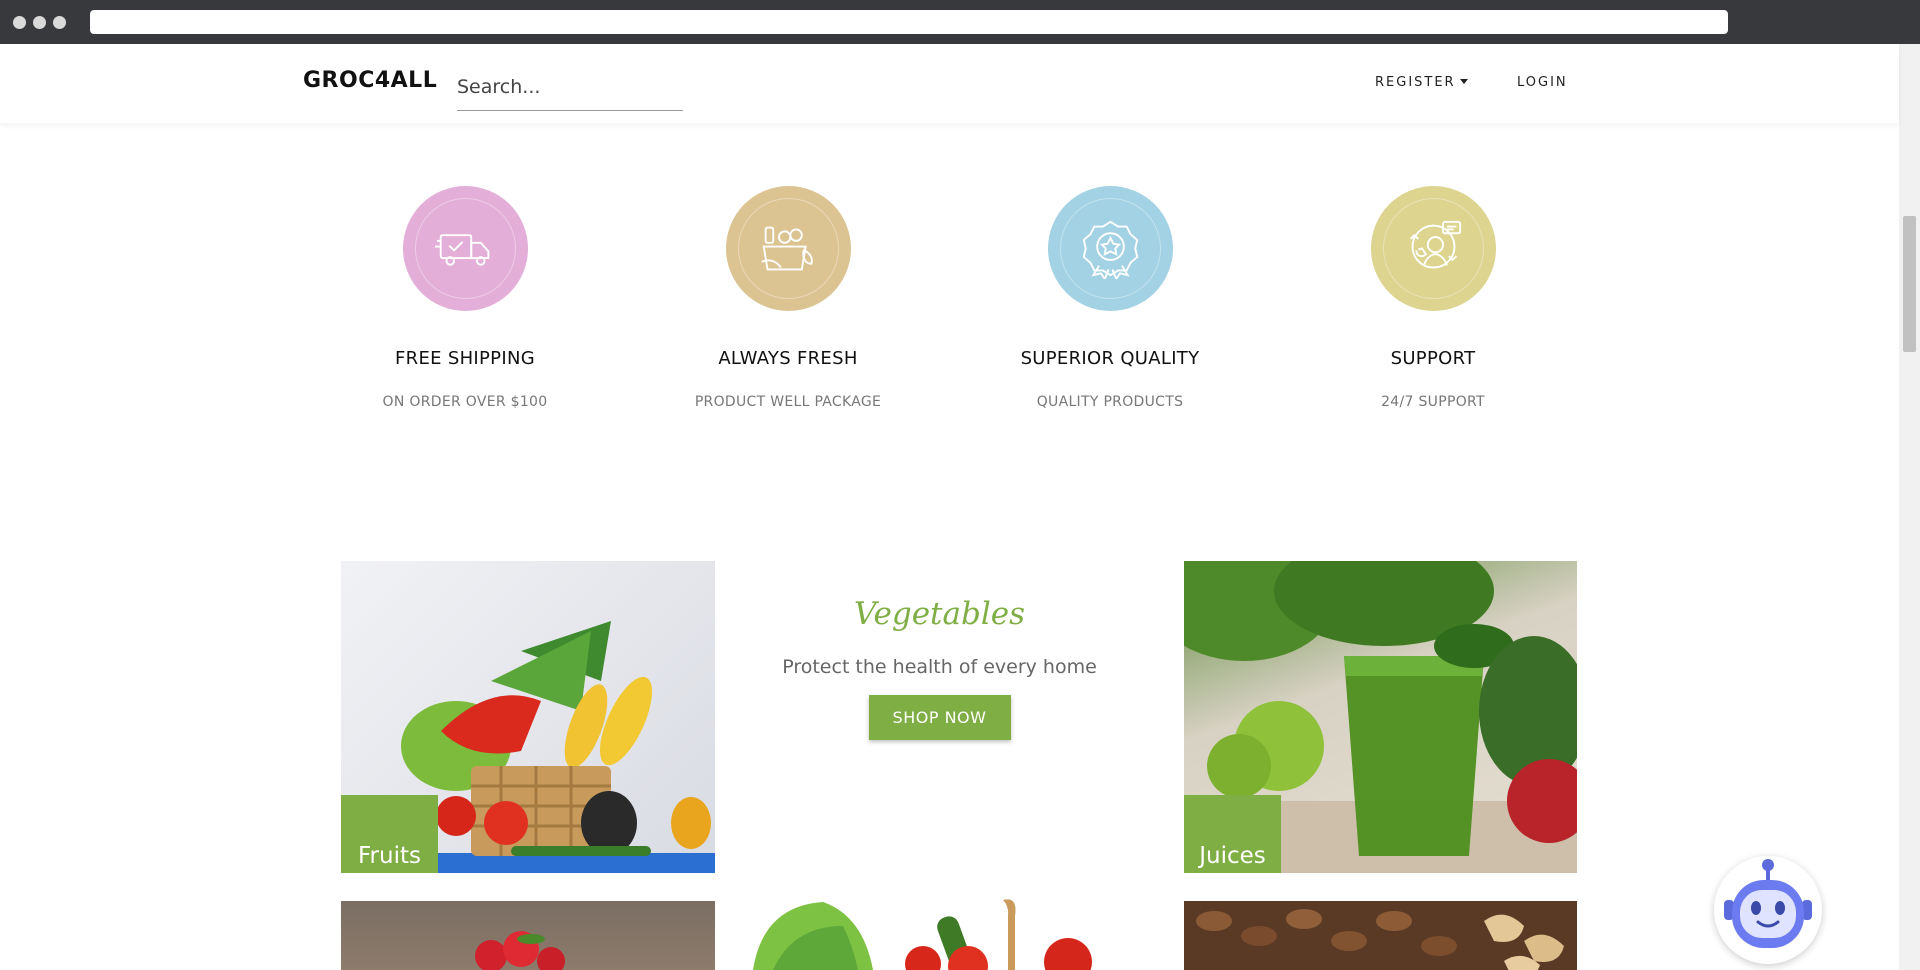 Image resolution: width=1920 pixels, height=970 pixels. I want to click on browser-toolbar, so click(960, 22).